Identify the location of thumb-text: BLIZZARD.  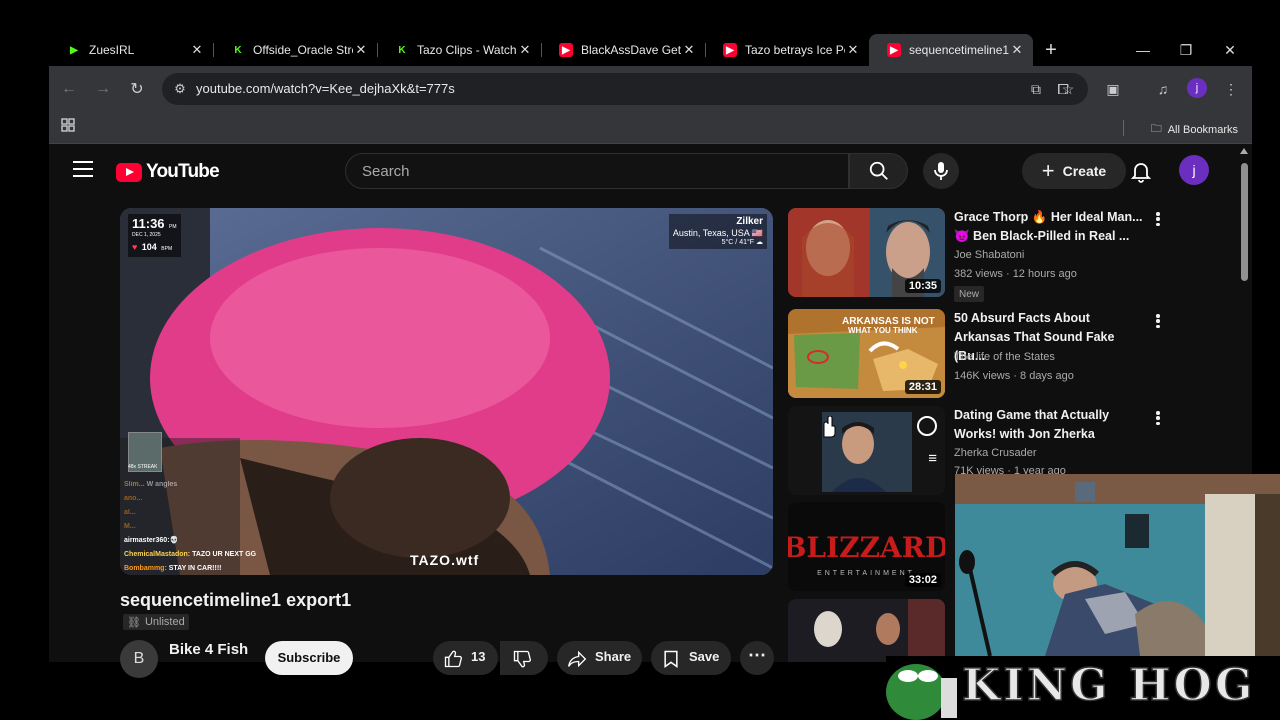
(866, 547).